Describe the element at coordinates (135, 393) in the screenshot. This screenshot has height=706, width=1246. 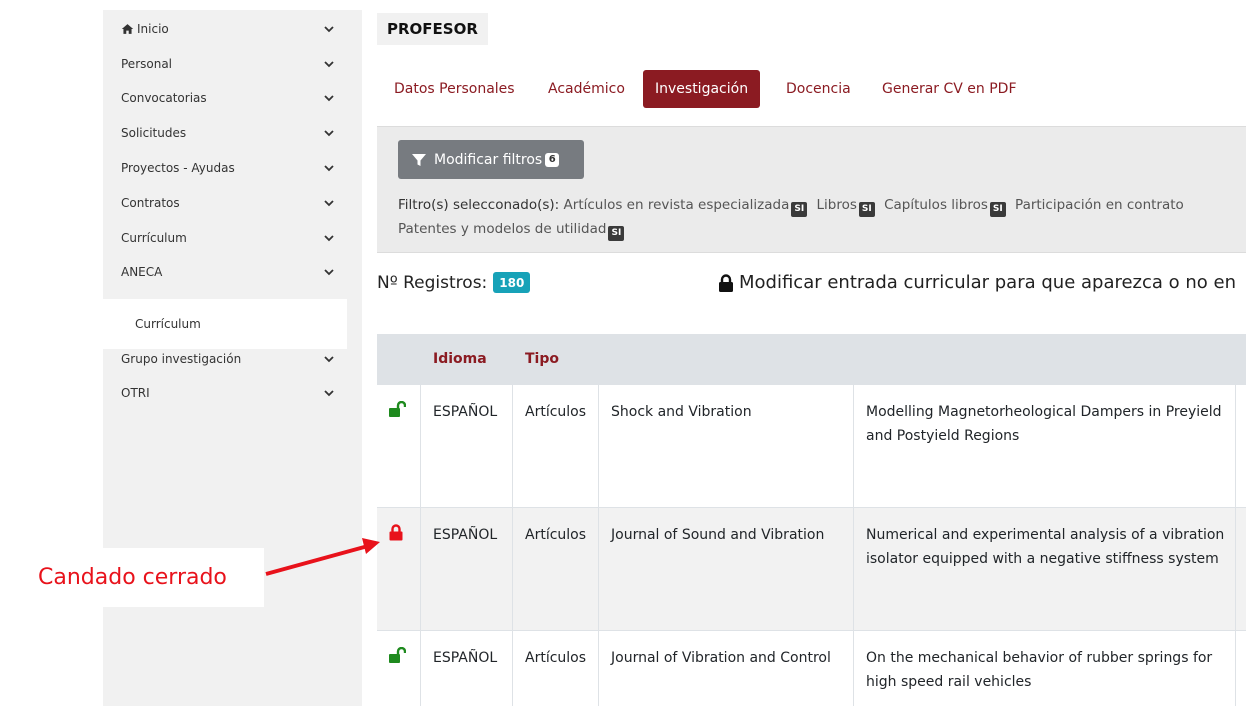
I see `sidebar-item-label: OTRI` at that location.